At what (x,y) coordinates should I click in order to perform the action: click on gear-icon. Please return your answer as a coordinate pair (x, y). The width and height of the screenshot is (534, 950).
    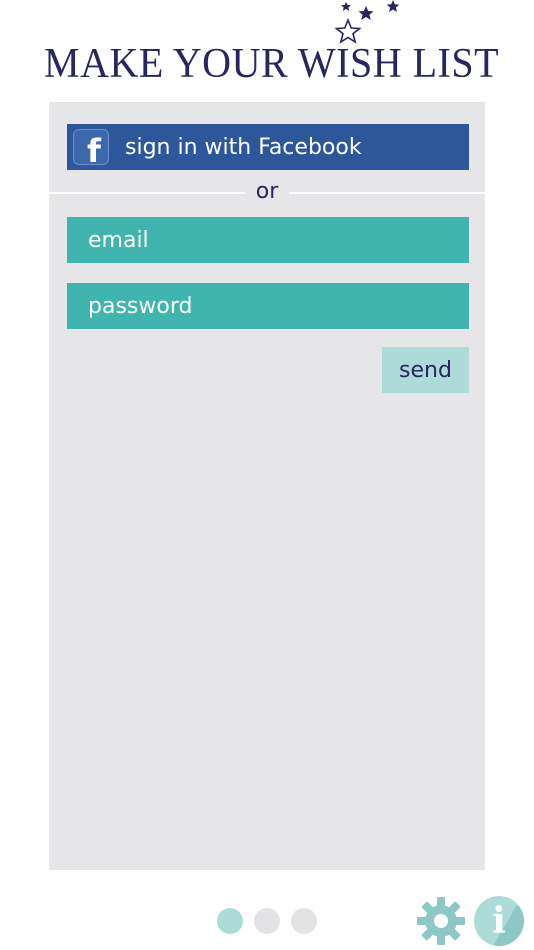
    Looking at the image, I should click on (441, 921).